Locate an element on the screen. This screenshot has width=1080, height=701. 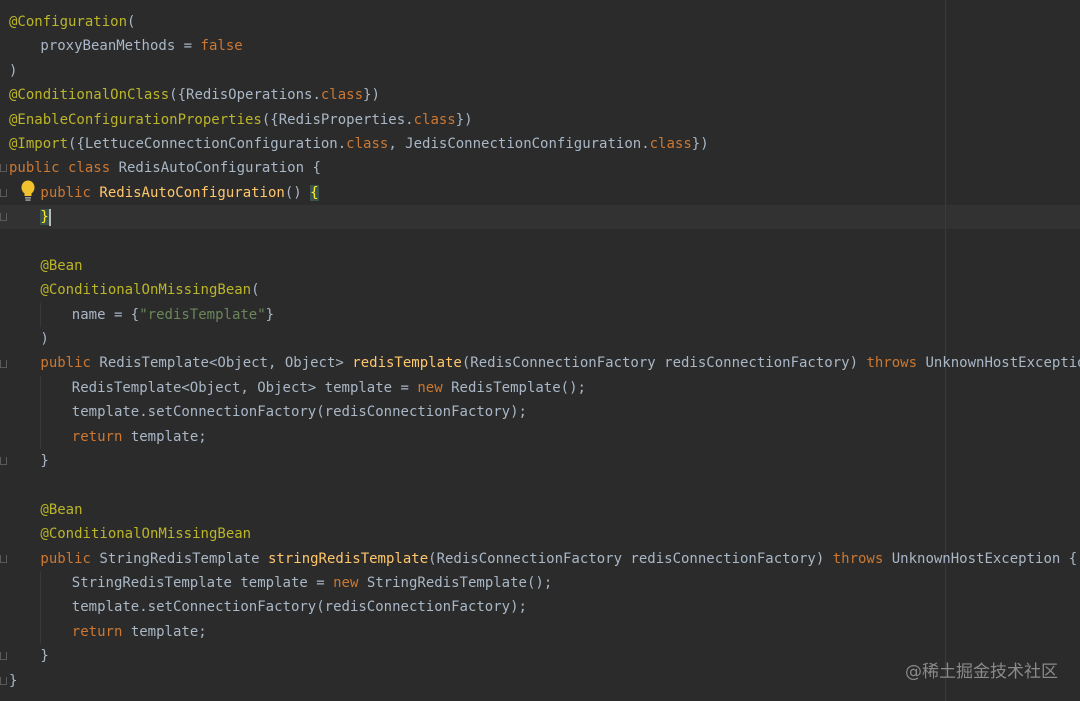
code-token: @EnableConfigurationProperties is located at coordinates (135, 119).